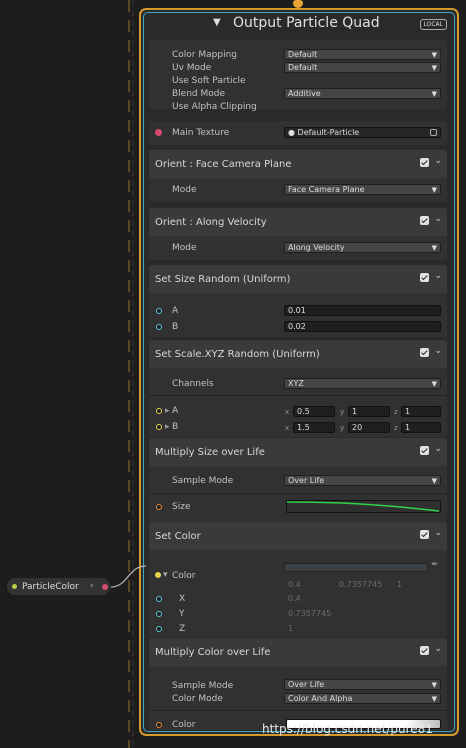 The image size is (466, 748). I want to click on property-node-particlecolor: ParticleColor ‹, so click(58, 586).